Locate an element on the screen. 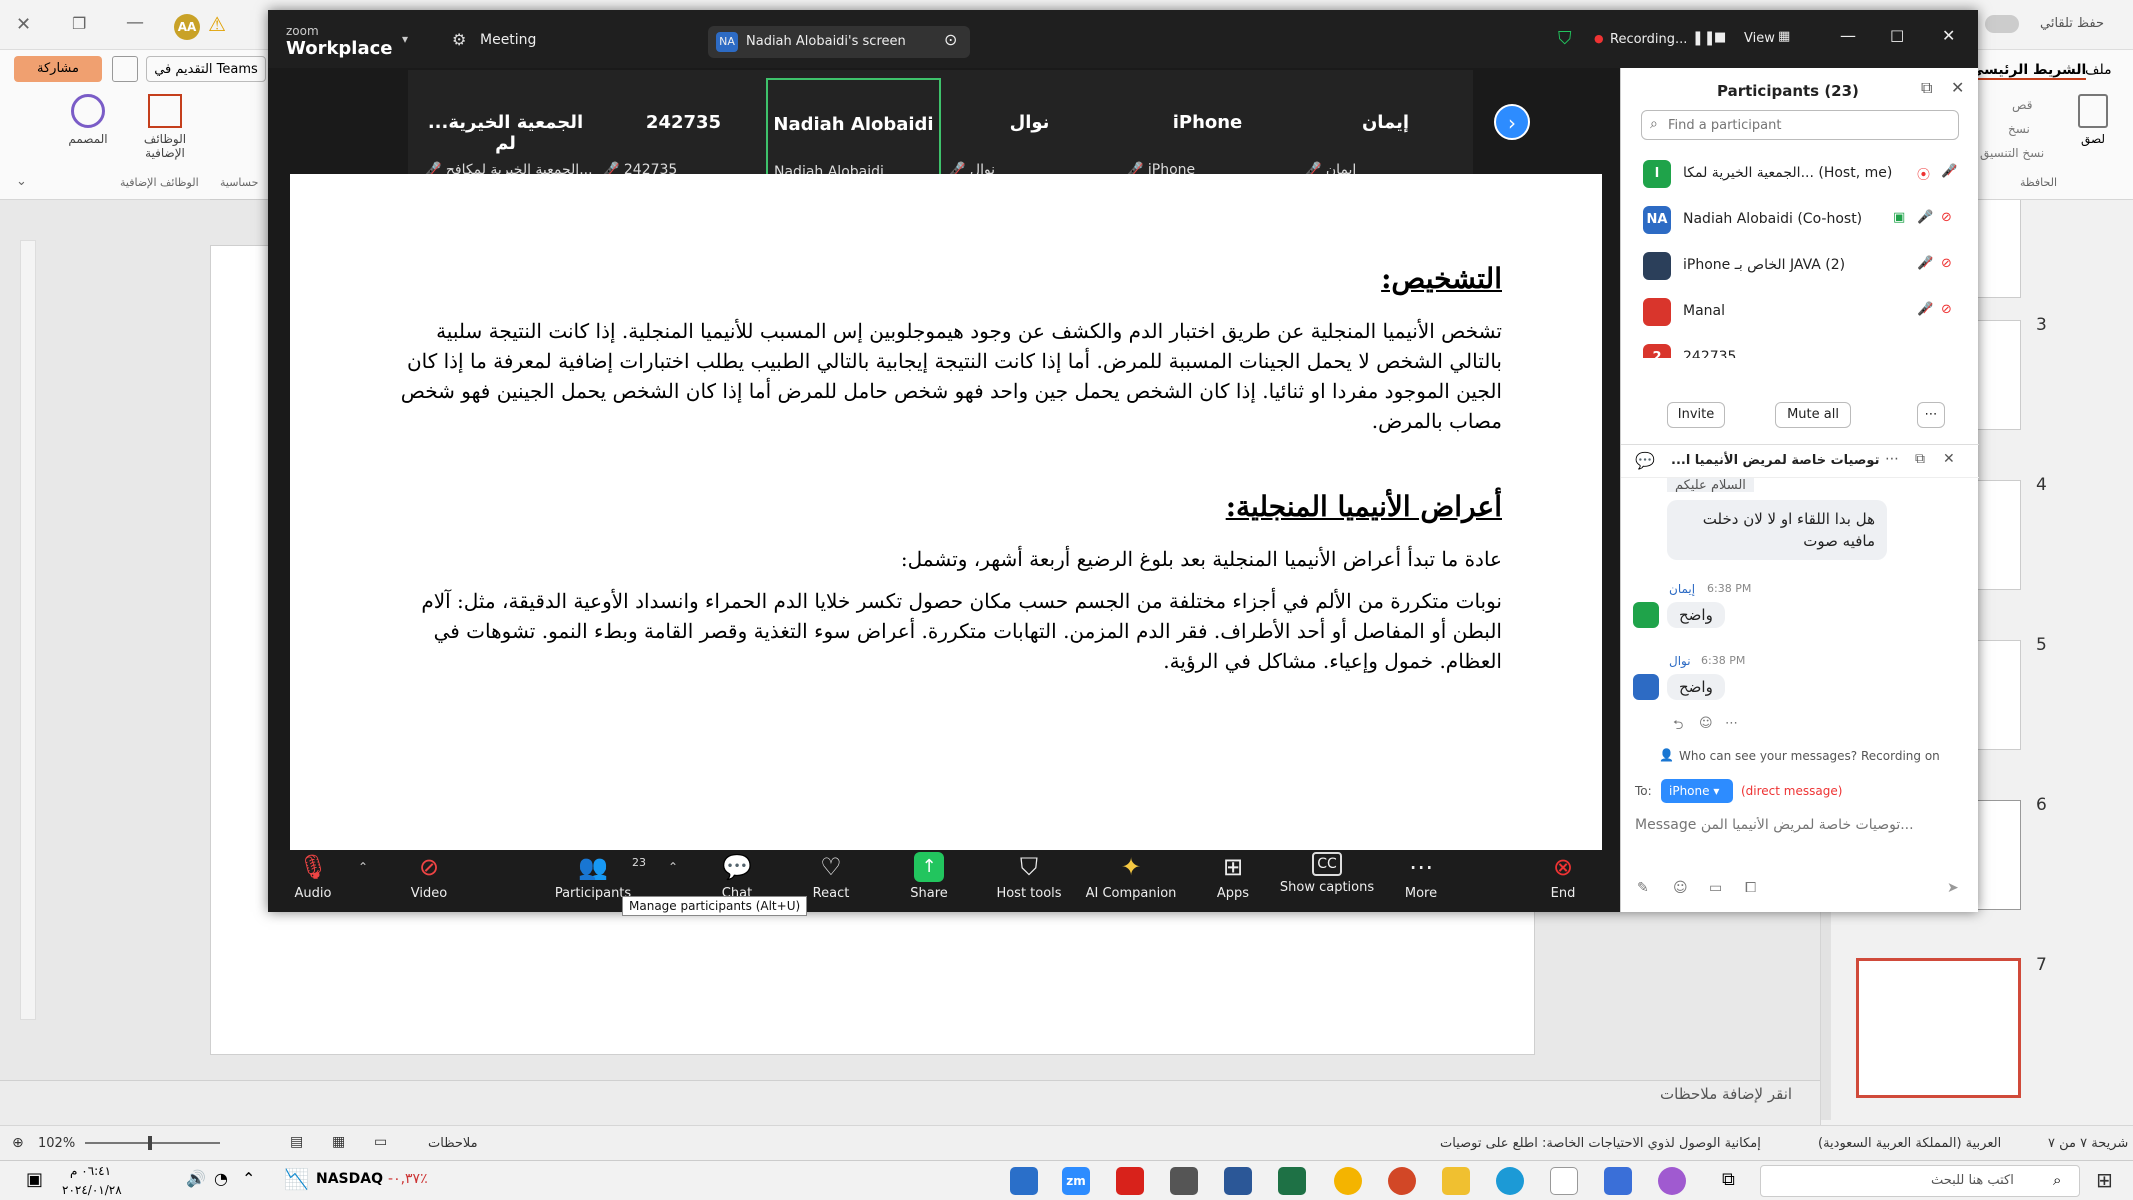 This screenshot has width=2133, height=1200. screenshot-icon: ⧠ is located at coordinates (1750, 888).